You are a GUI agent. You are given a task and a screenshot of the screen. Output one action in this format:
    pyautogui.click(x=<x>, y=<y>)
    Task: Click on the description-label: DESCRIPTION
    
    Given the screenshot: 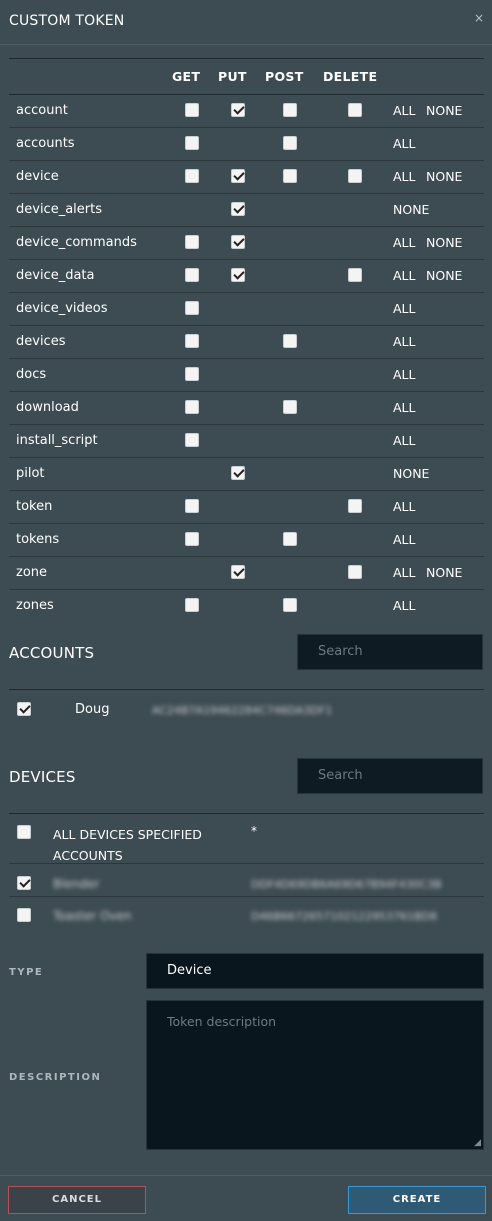 What is the action you would take?
    pyautogui.click(x=55, y=1077)
    